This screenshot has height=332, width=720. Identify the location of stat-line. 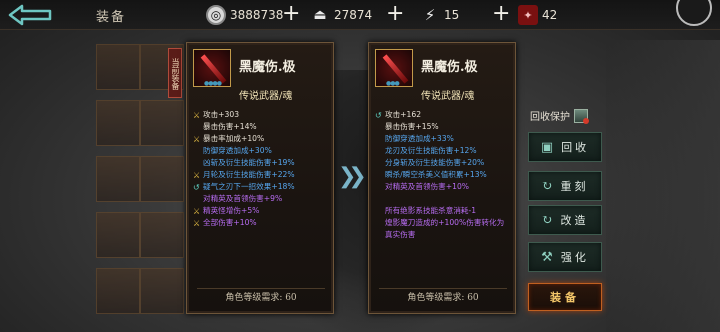
(445, 199).